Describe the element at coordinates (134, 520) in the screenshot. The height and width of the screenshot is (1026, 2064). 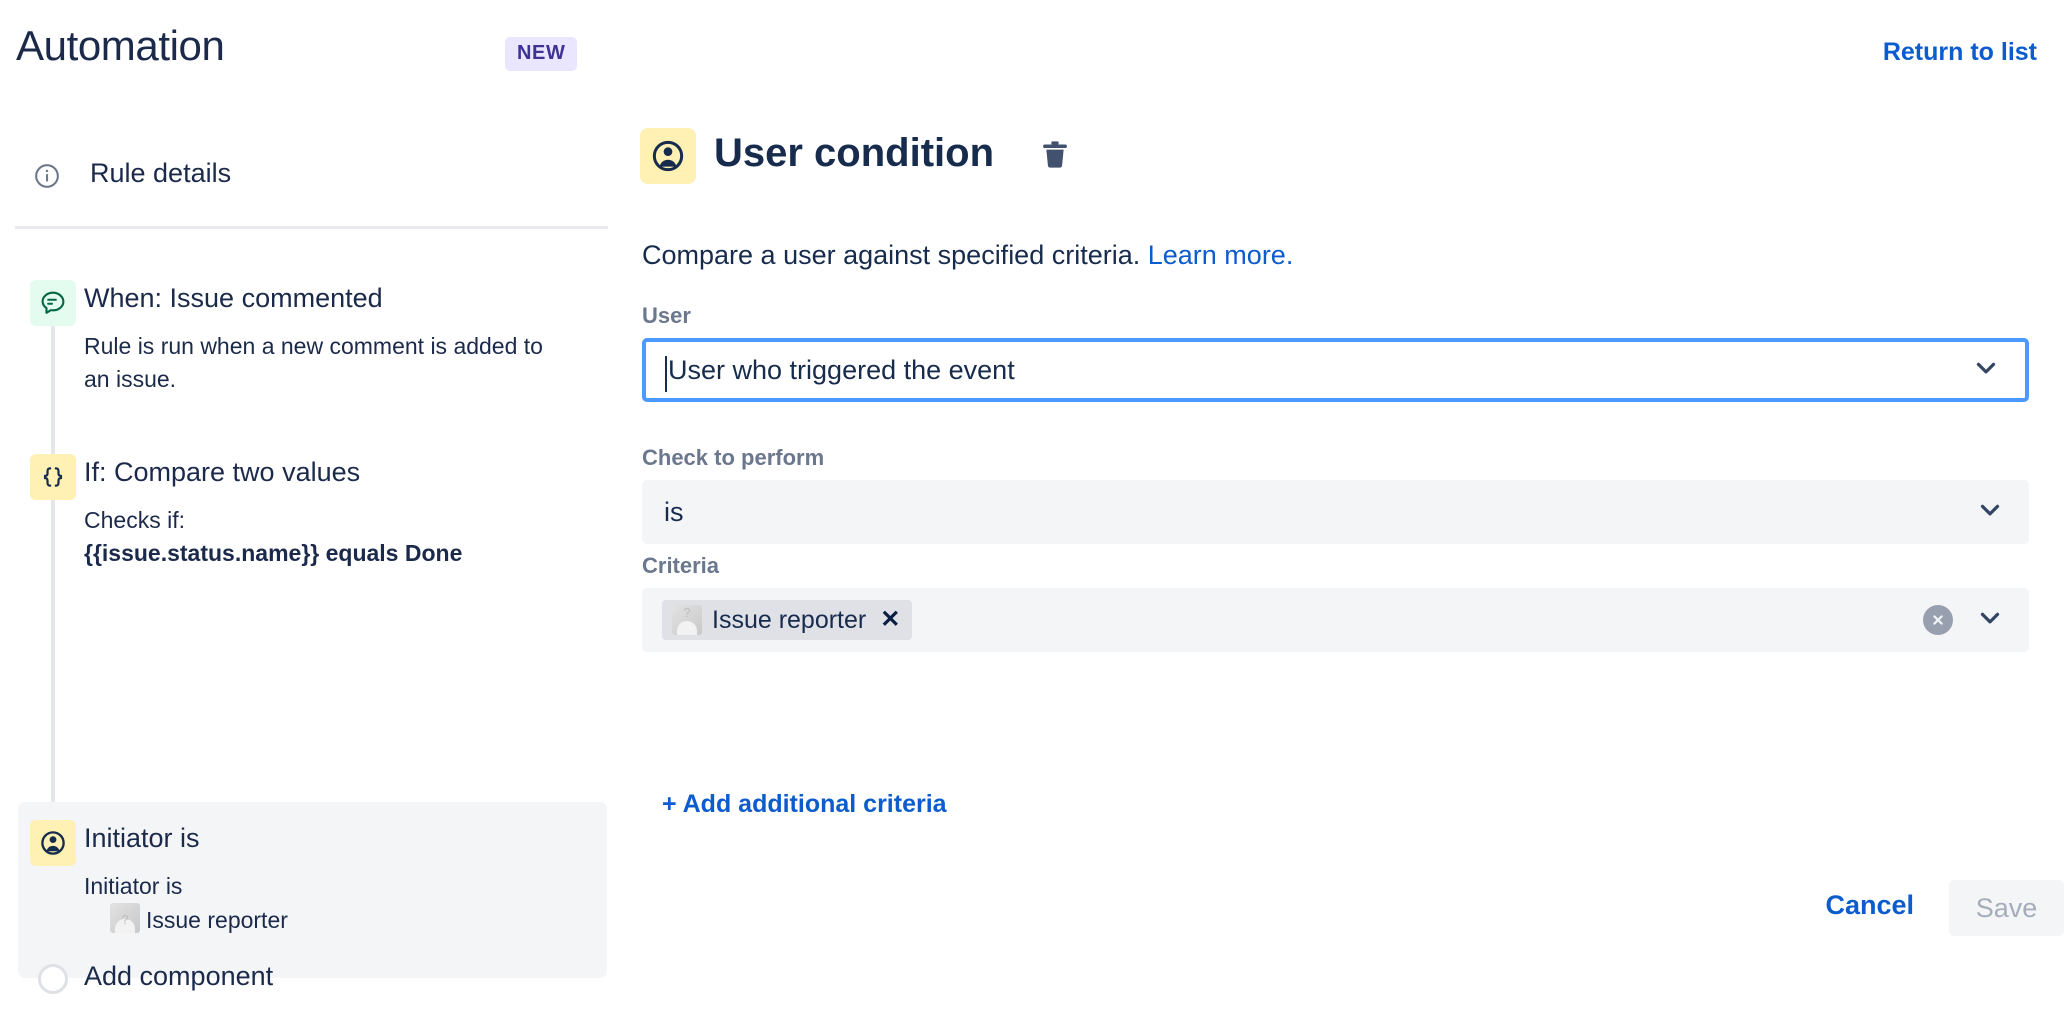
I see `sidebar-node-description-line1: Checks if:` at that location.